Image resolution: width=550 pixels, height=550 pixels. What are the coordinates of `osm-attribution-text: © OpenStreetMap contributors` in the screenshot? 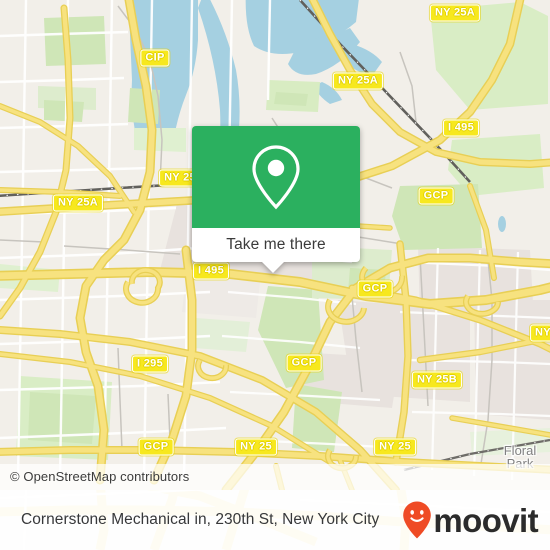 It's located at (99, 476).